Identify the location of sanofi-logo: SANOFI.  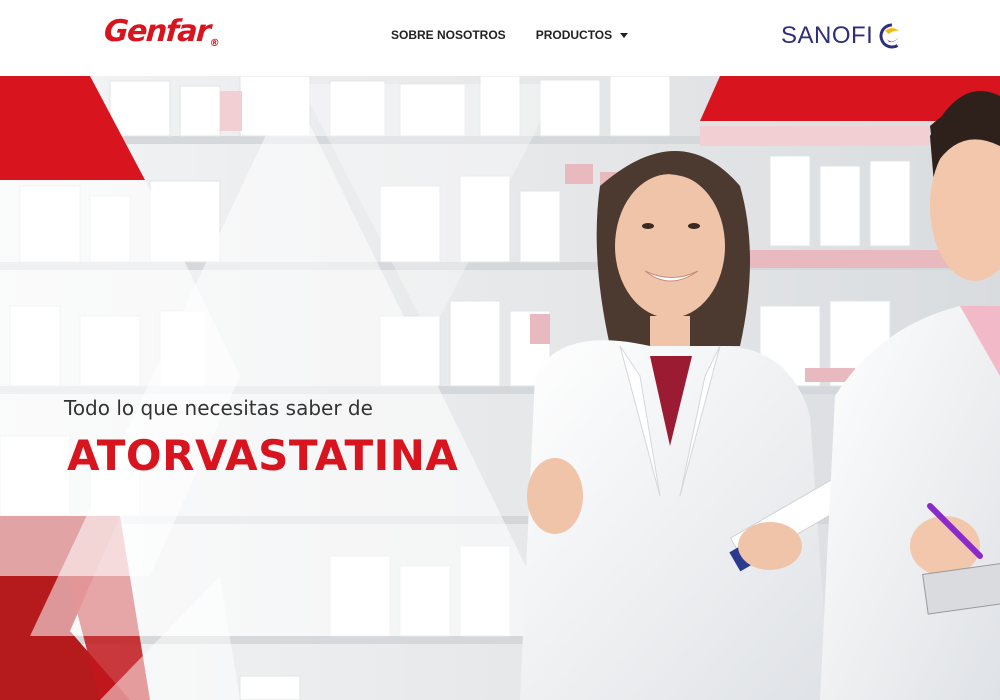
(843, 36).